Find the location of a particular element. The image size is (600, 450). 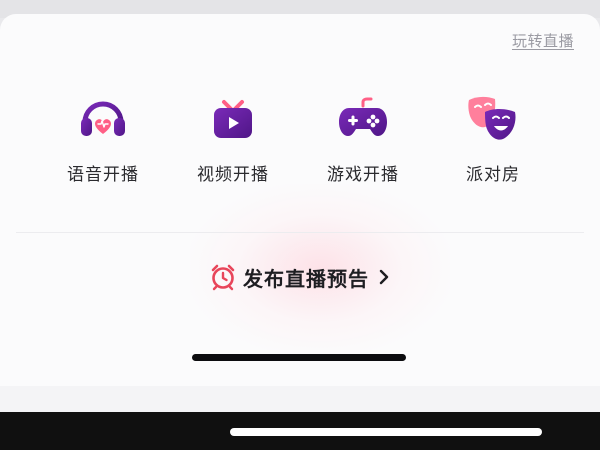

option-label: 语音开播 is located at coordinates (103, 175).